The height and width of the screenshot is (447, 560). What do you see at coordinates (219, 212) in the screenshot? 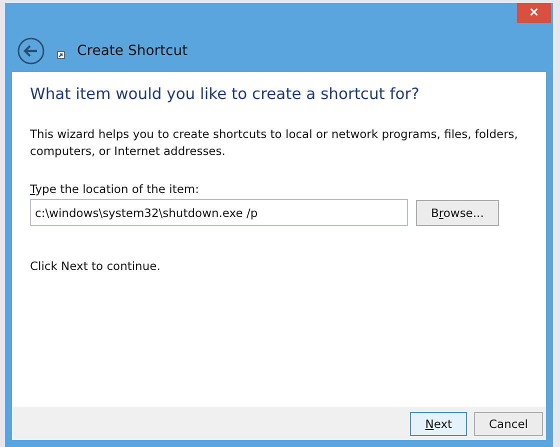
I see `location-field: c:\windows\system32\shutdown.exe /p` at bounding box center [219, 212].